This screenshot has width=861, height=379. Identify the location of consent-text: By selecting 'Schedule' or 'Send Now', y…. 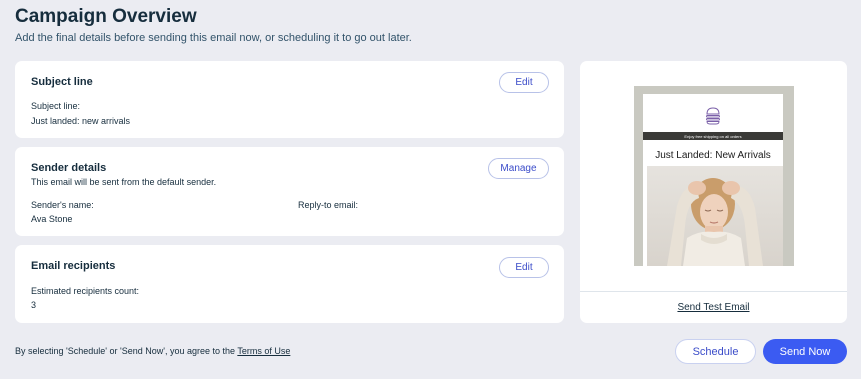
(152, 351).